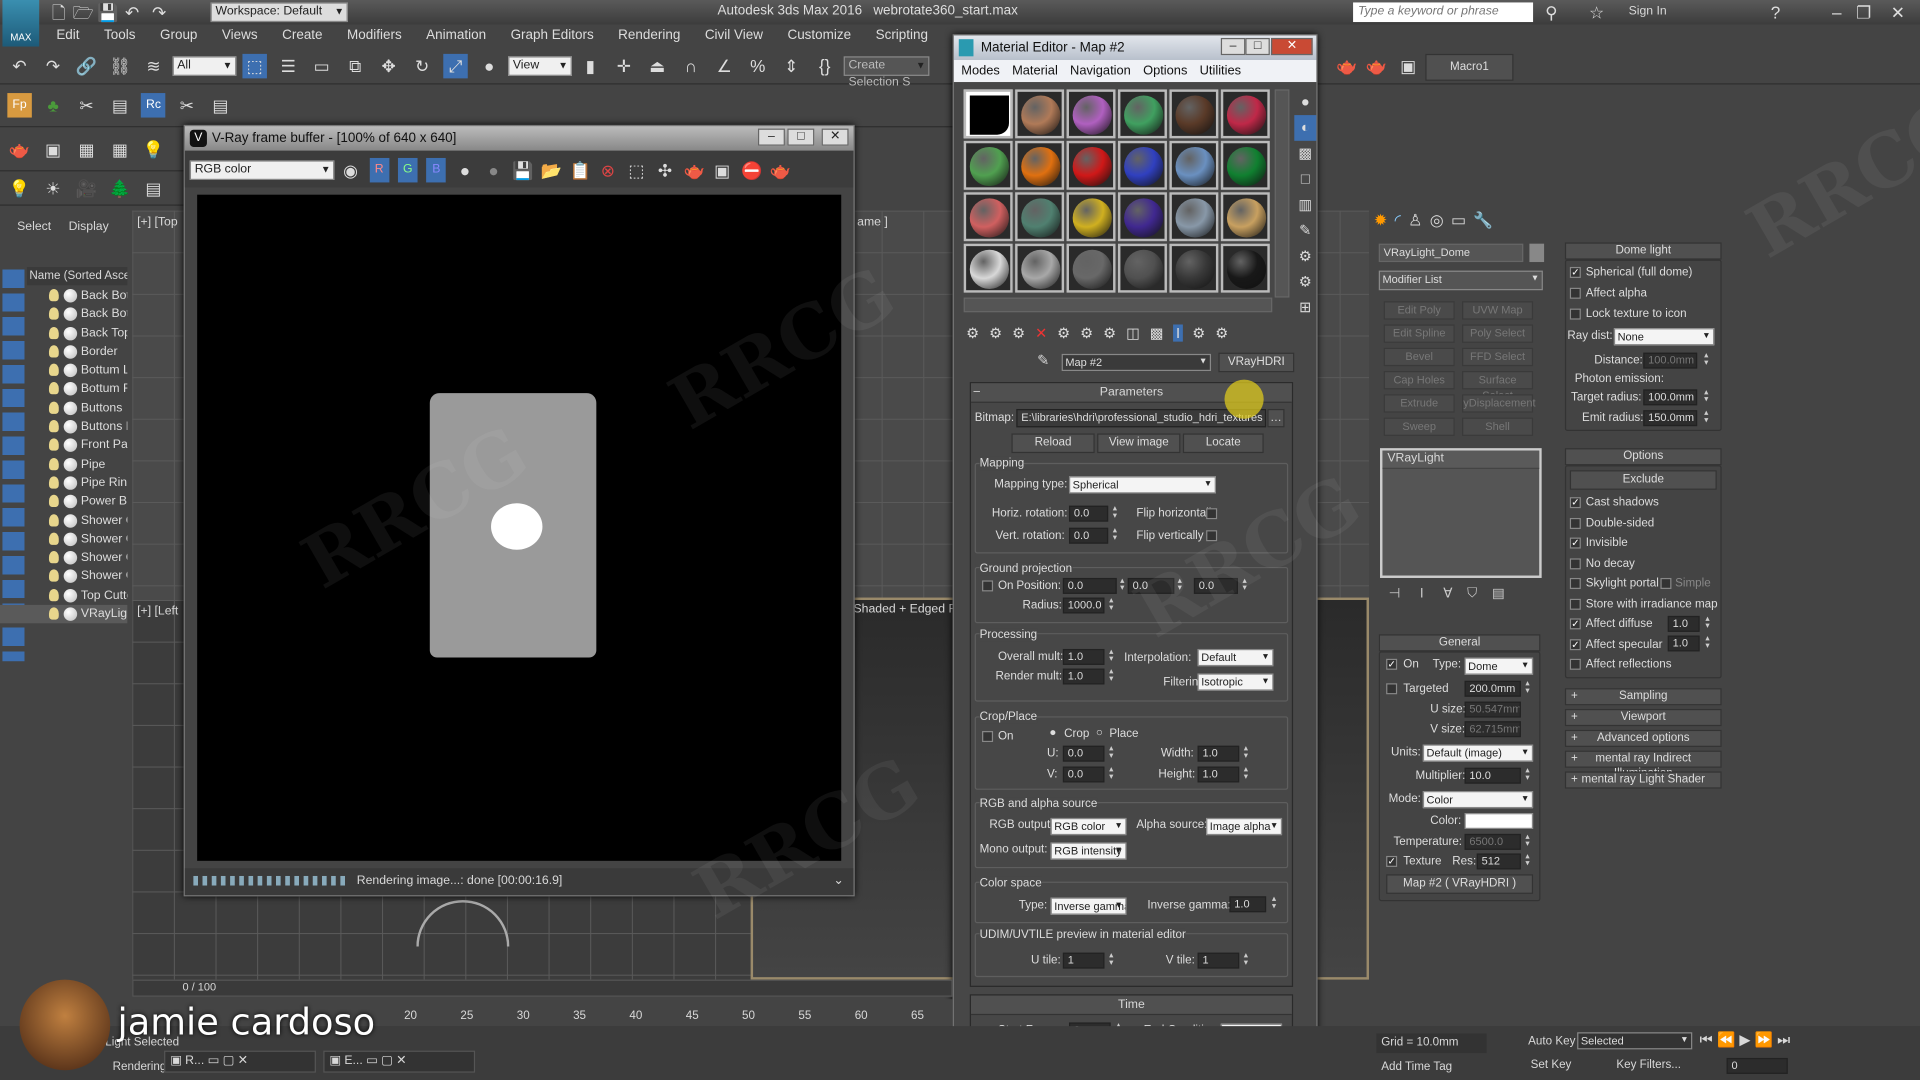  What do you see at coordinates (1100, 71) in the screenshot?
I see `menu-navigation: Navigation` at bounding box center [1100, 71].